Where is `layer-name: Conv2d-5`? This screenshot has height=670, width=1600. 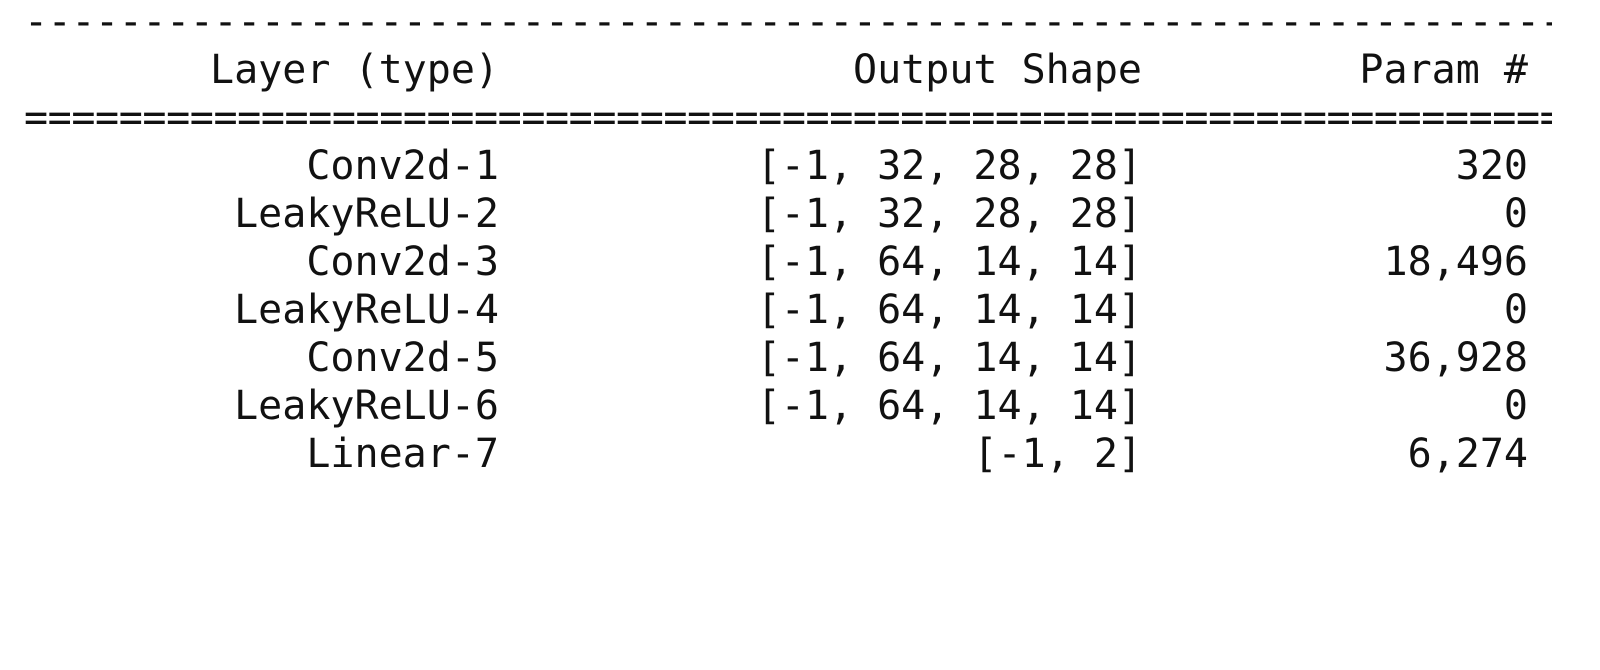 layer-name: Conv2d-5 is located at coordinates (402, 358).